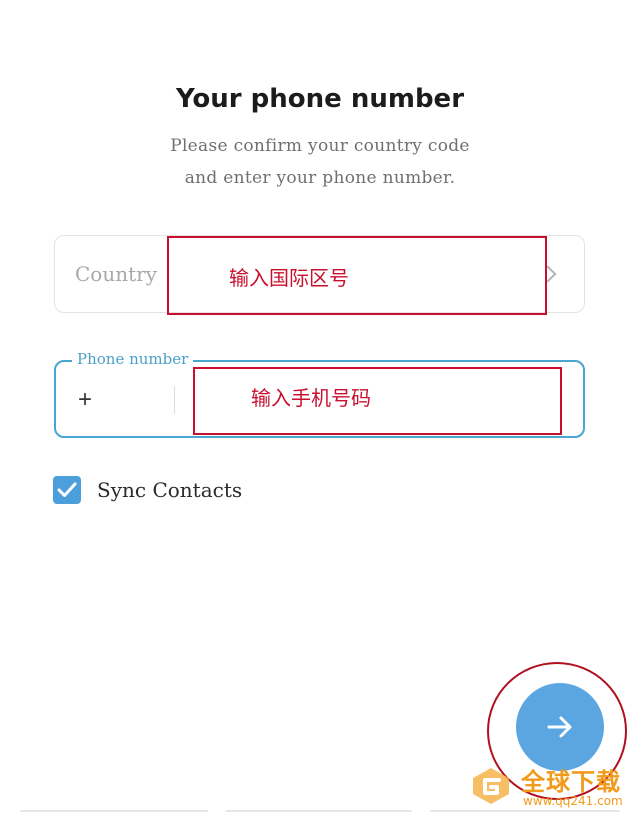  What do you see at coordinates (85, 400) in the screenshot?
I see `country-code-input: +` at bounding box center [85, 400].